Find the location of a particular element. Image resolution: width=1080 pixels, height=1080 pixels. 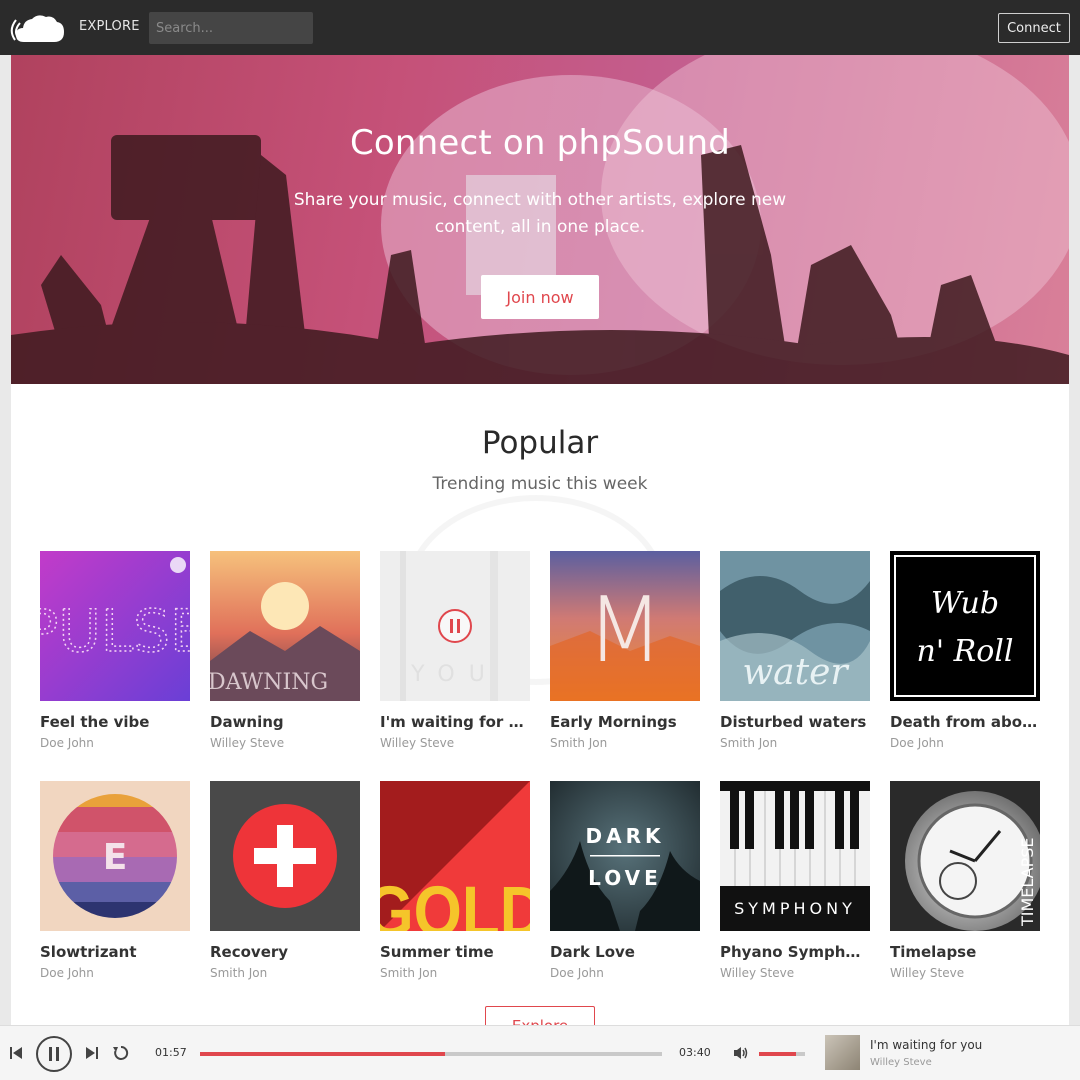

track-card: Wub n' Roll Death from above Doe John is located at coordinates (965, 650).